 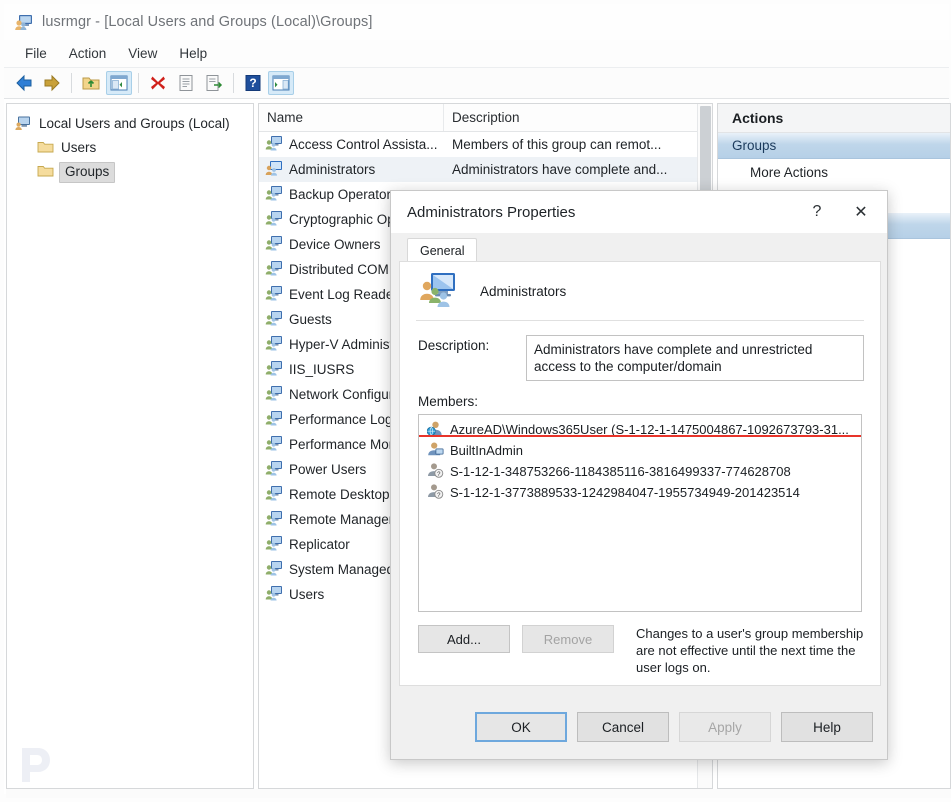 What do you see at coordinates (322, 369) in the screenshot?
I see `list-row-name-label: IIS_IUSRS` at bounding box center [322, 369].